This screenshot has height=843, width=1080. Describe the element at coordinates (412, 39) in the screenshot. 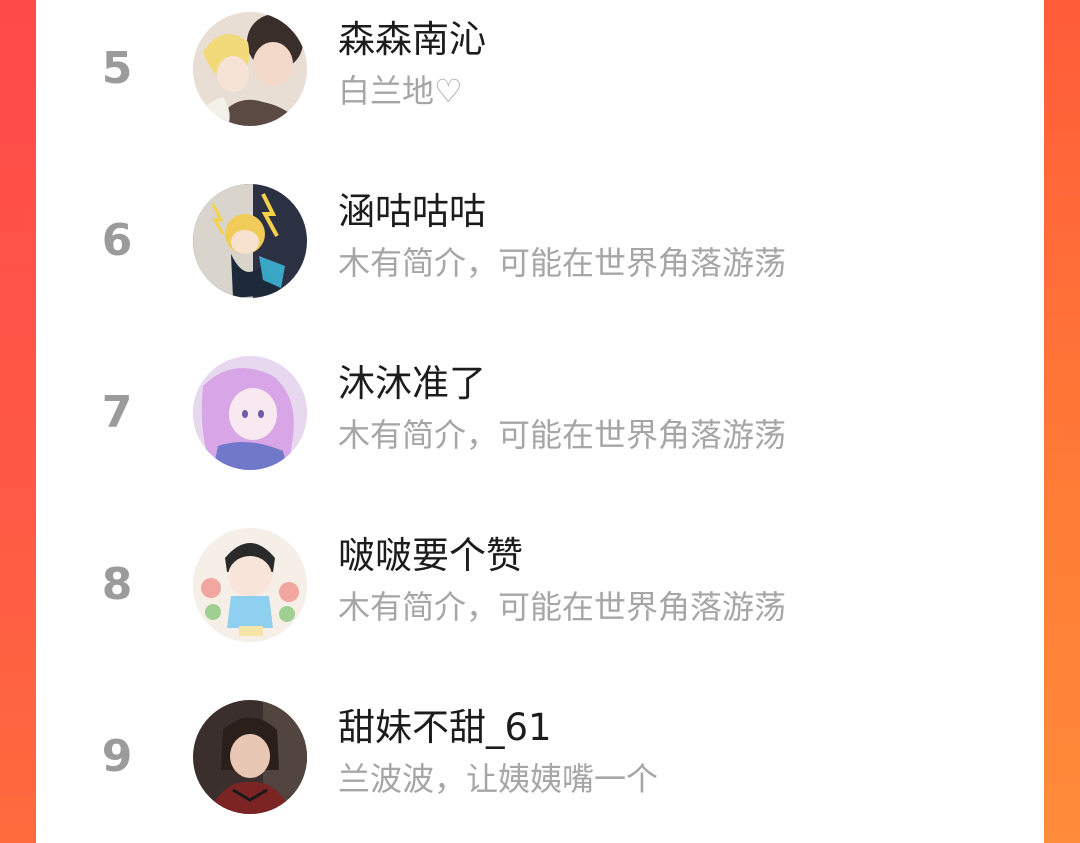

I see `user-name: 森森南沁` at that location.